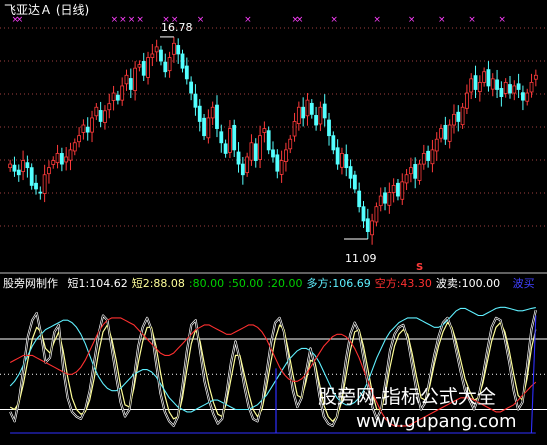 The image size is (547, 445). Describe the element at coordinates (97, 283) in the screenshot. I see `legend-item: 短1:104.62` at that location.